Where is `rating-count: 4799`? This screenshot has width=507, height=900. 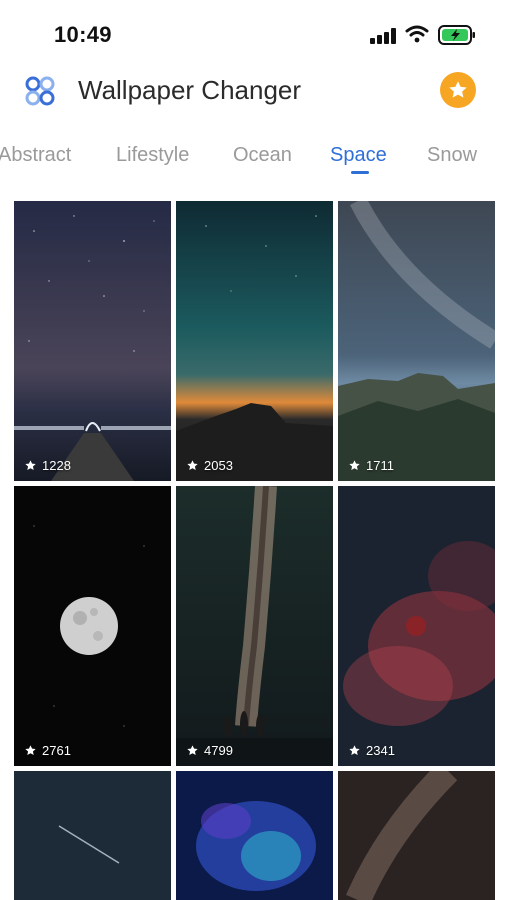 rating-count: 4799 is located at coordinates (218, 750).